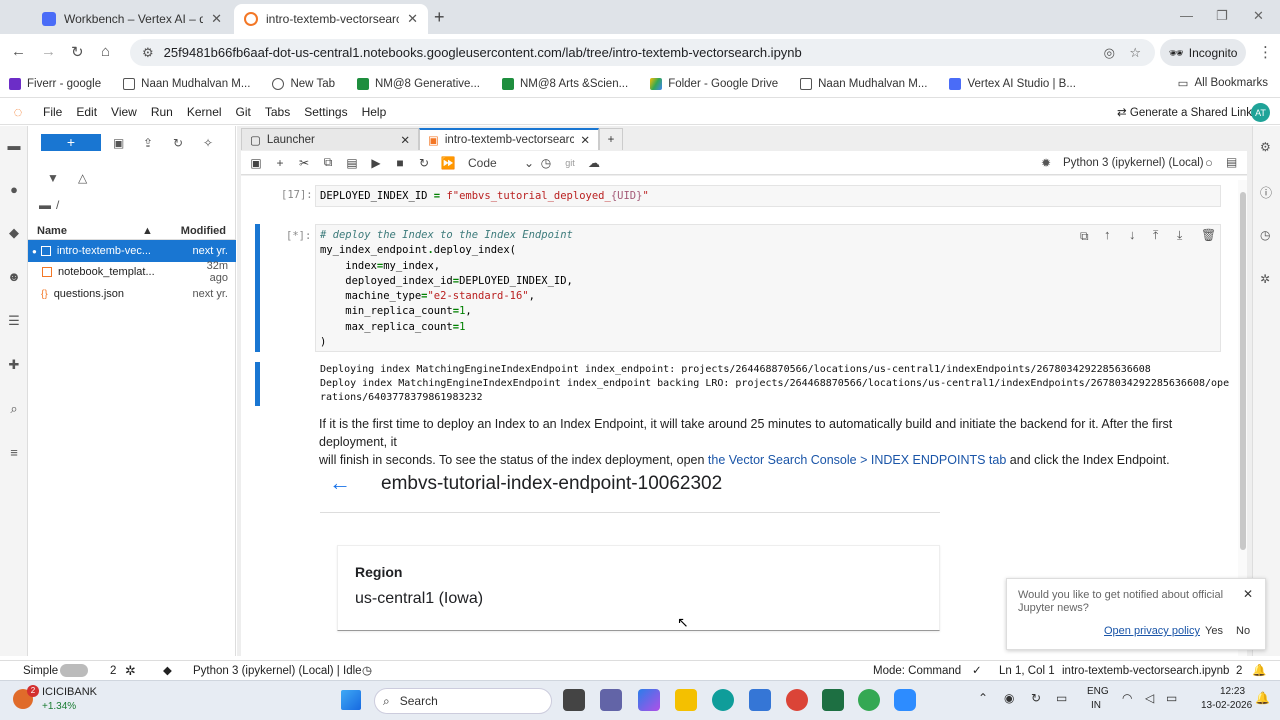  I want to click on menu-edit: Edit, so click(86, 112).